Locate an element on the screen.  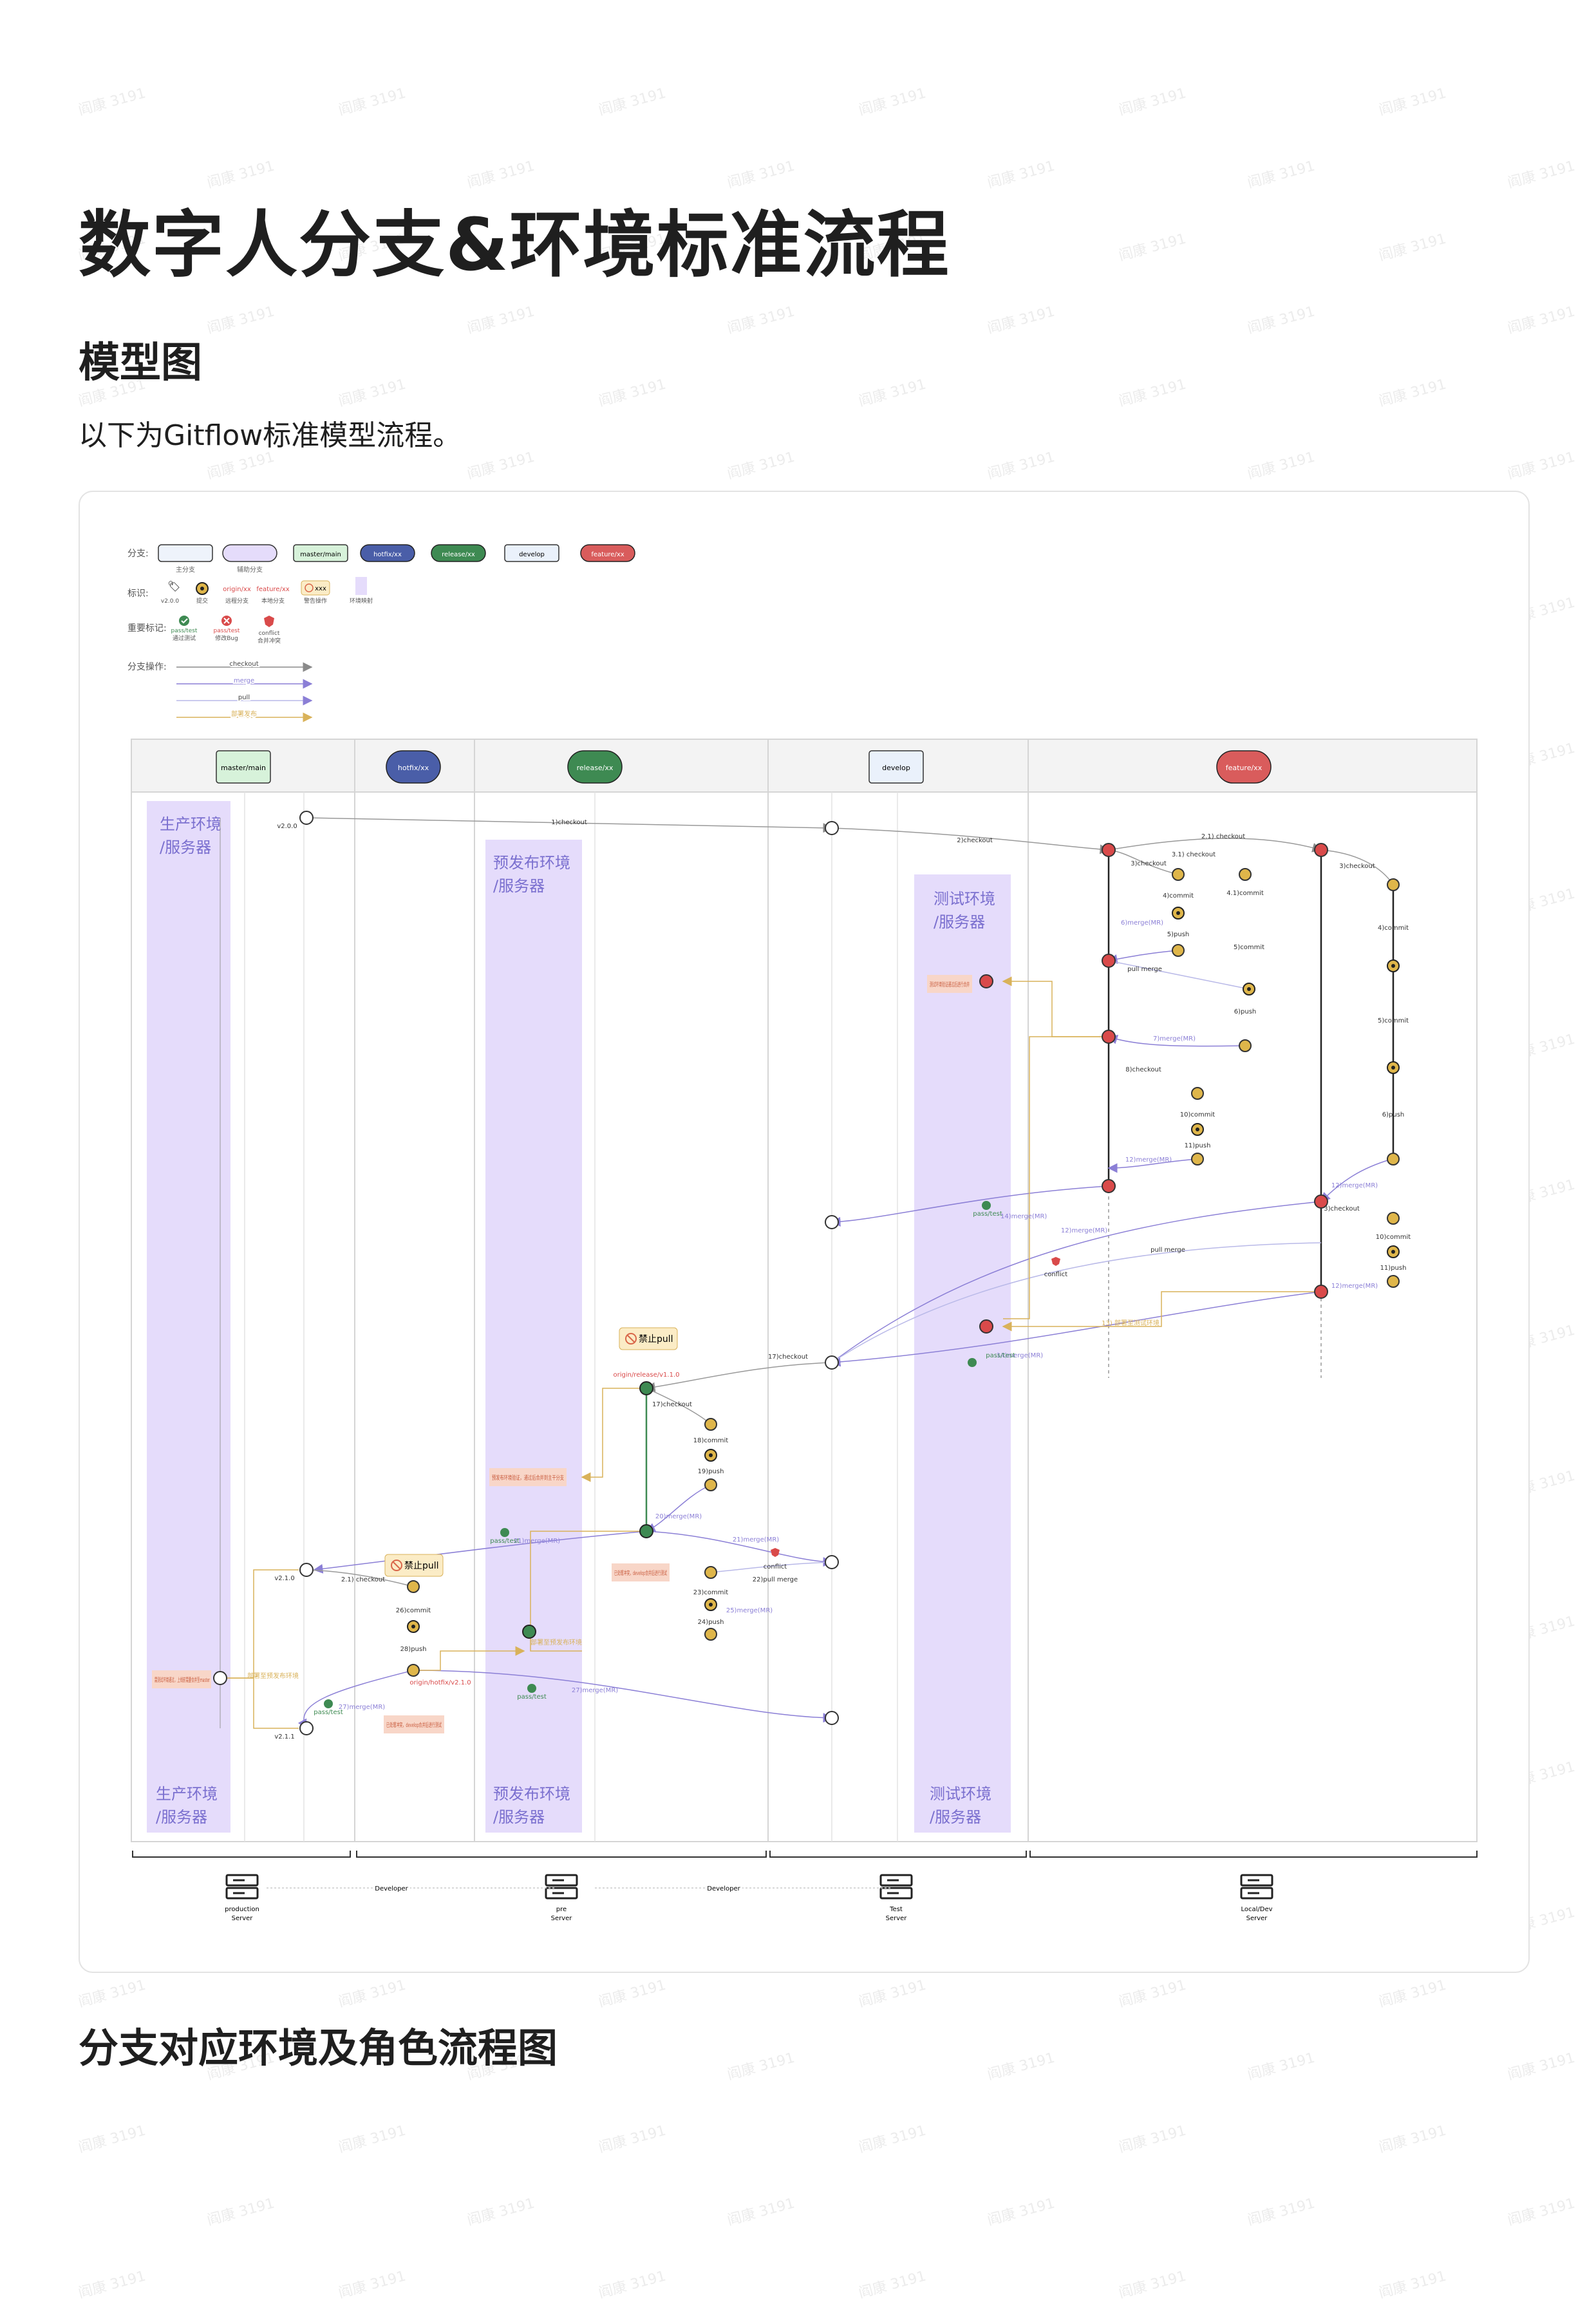
legend-marker-local: 本地分支 is located at coordinates (273, 601).